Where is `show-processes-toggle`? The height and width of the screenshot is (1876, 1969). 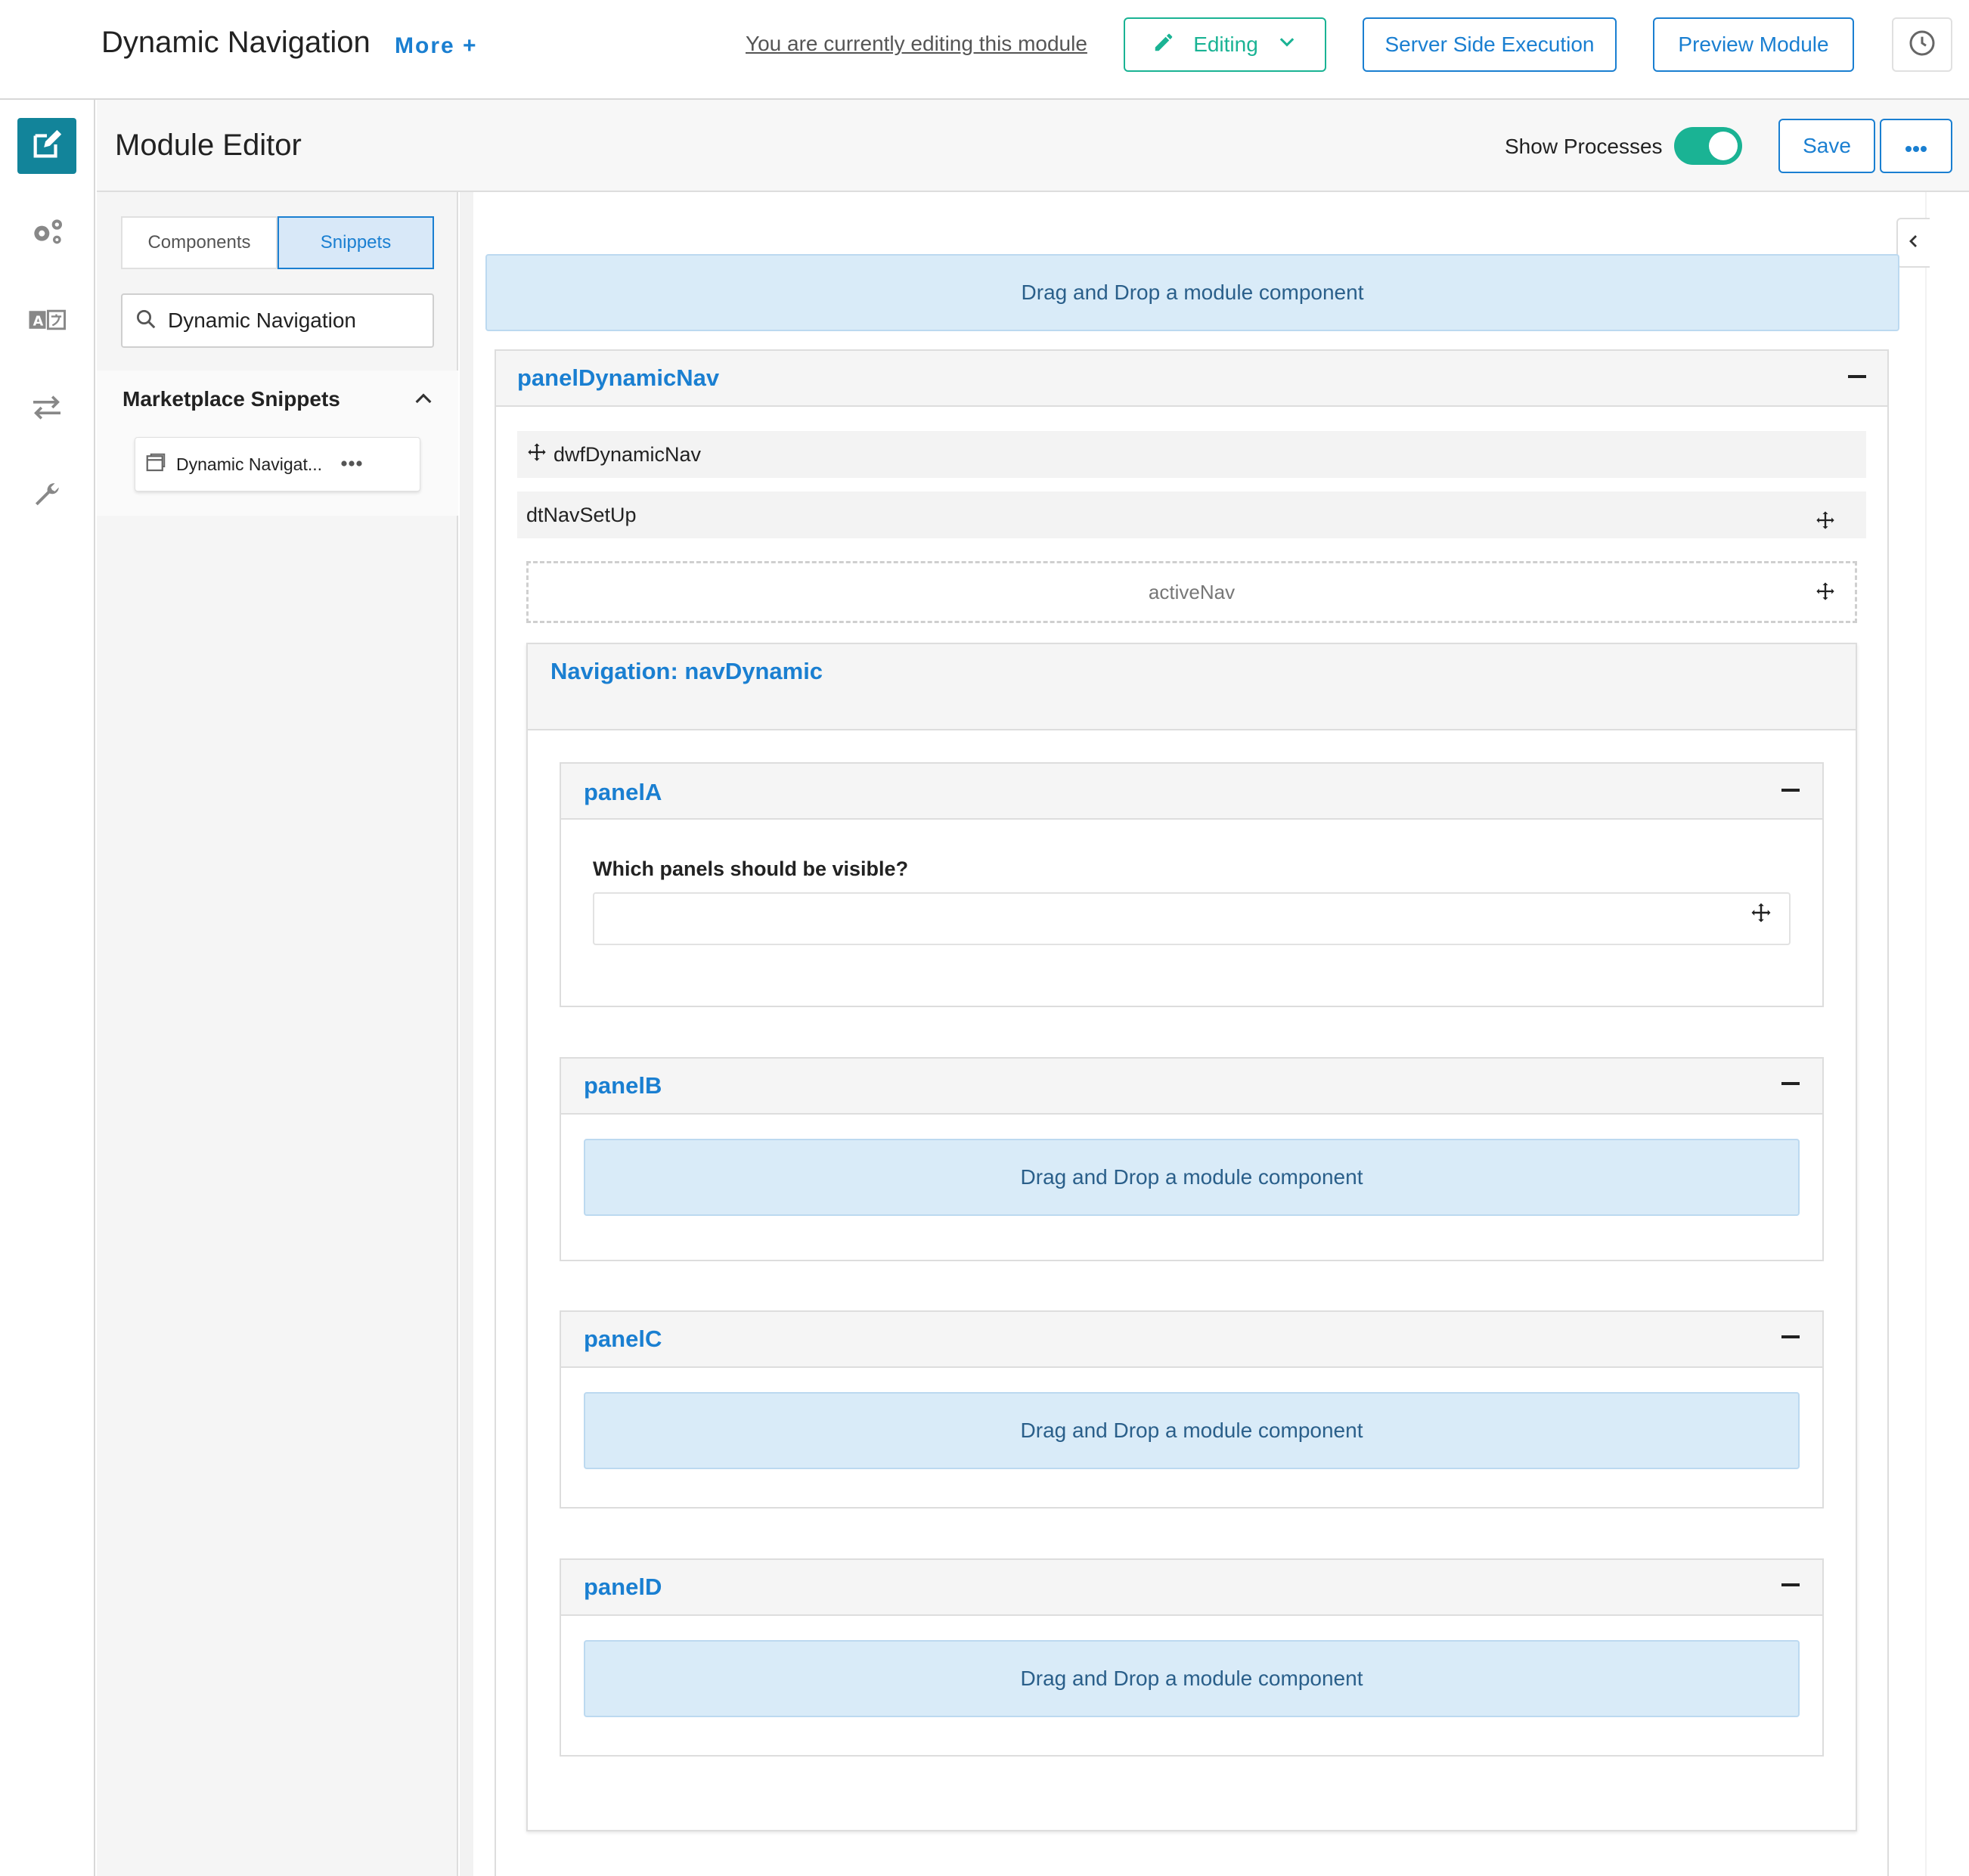
show-processes-toggle is located at coordinates (1708, 146).